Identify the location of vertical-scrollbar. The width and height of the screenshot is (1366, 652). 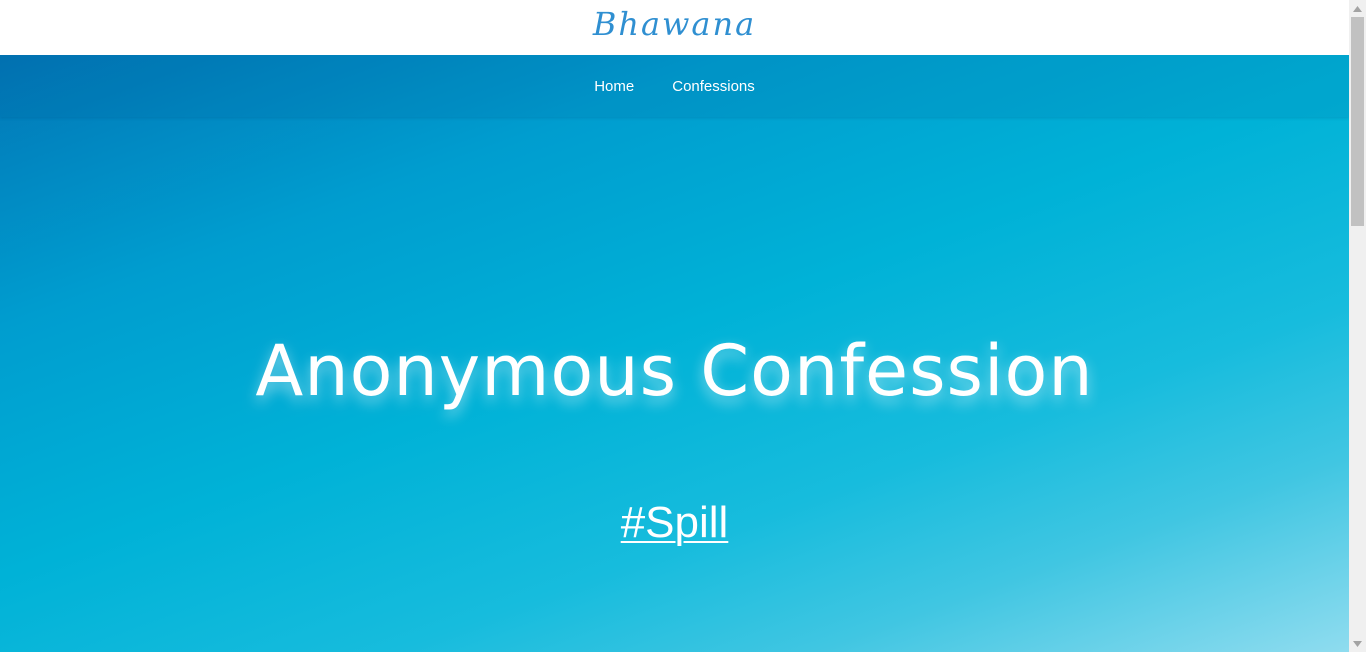
(1357, 326).